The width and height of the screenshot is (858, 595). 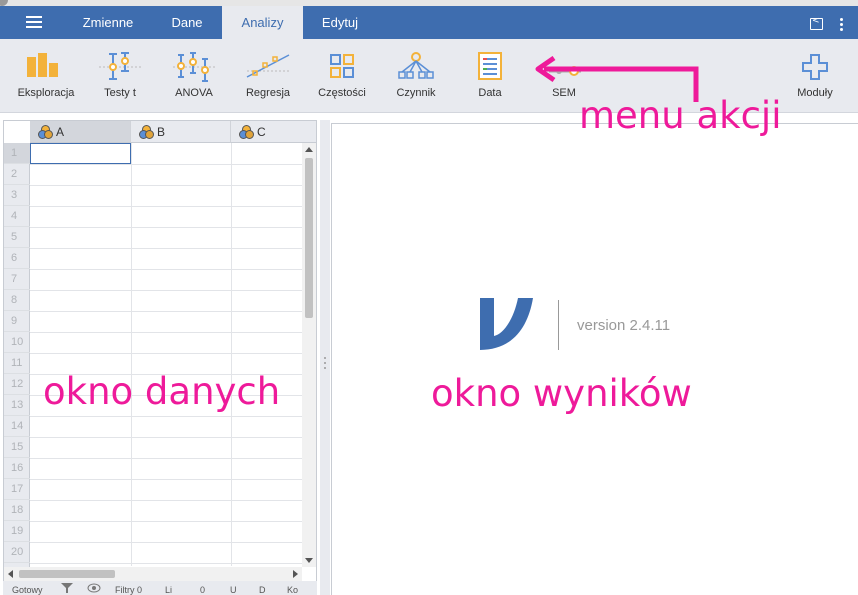 What do you see at coordinates (680, 115) in the screenshot?
I see `annotation-menu: menu akcji` at bounding box center [680, 115].